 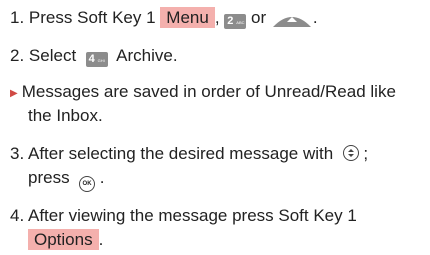 What do you see at coordinates (187, 17) in the screenshot?
I see `menu-softkey-label: Menu` at bounding box center [187, 17].